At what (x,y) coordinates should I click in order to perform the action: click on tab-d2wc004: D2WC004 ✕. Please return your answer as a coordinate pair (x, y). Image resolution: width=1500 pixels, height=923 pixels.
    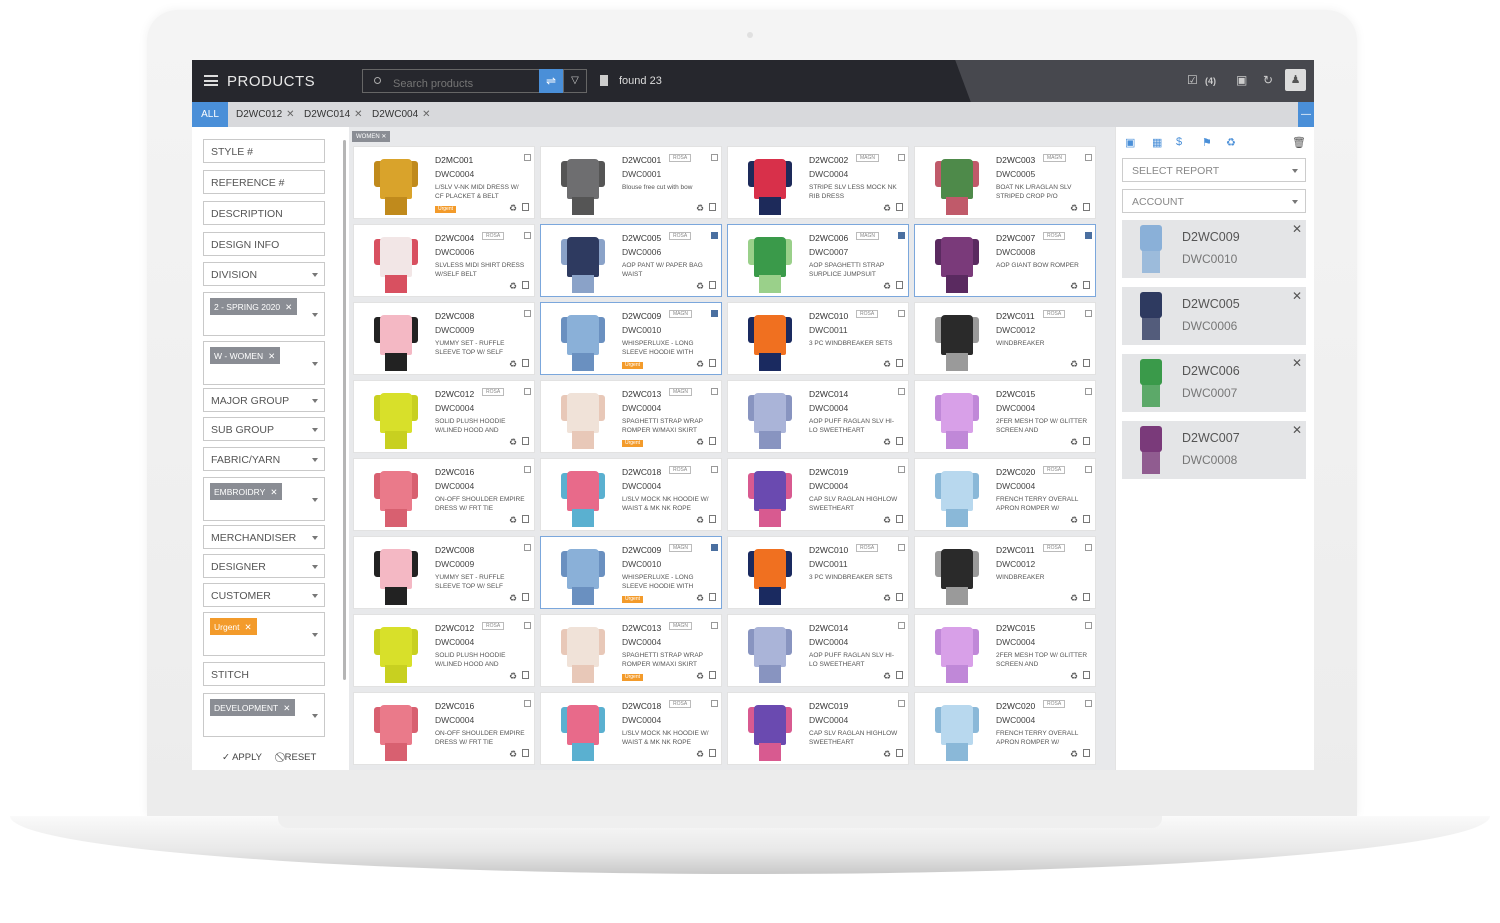
    Looking at the image, I should click on (401, 114).